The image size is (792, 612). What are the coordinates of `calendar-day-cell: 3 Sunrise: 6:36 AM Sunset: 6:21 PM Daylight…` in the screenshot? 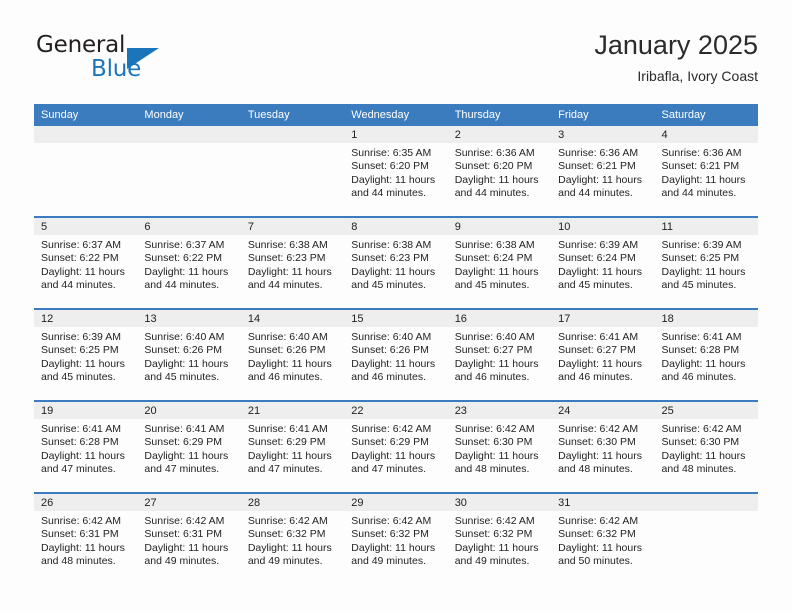 It's located at (603, 171).